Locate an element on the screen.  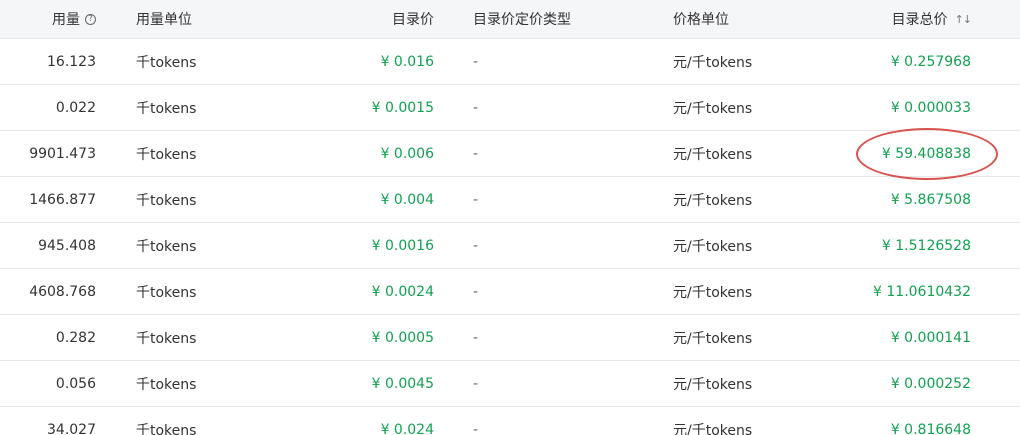
cell-usage: 0.282 is located at coordinates (75, 337).